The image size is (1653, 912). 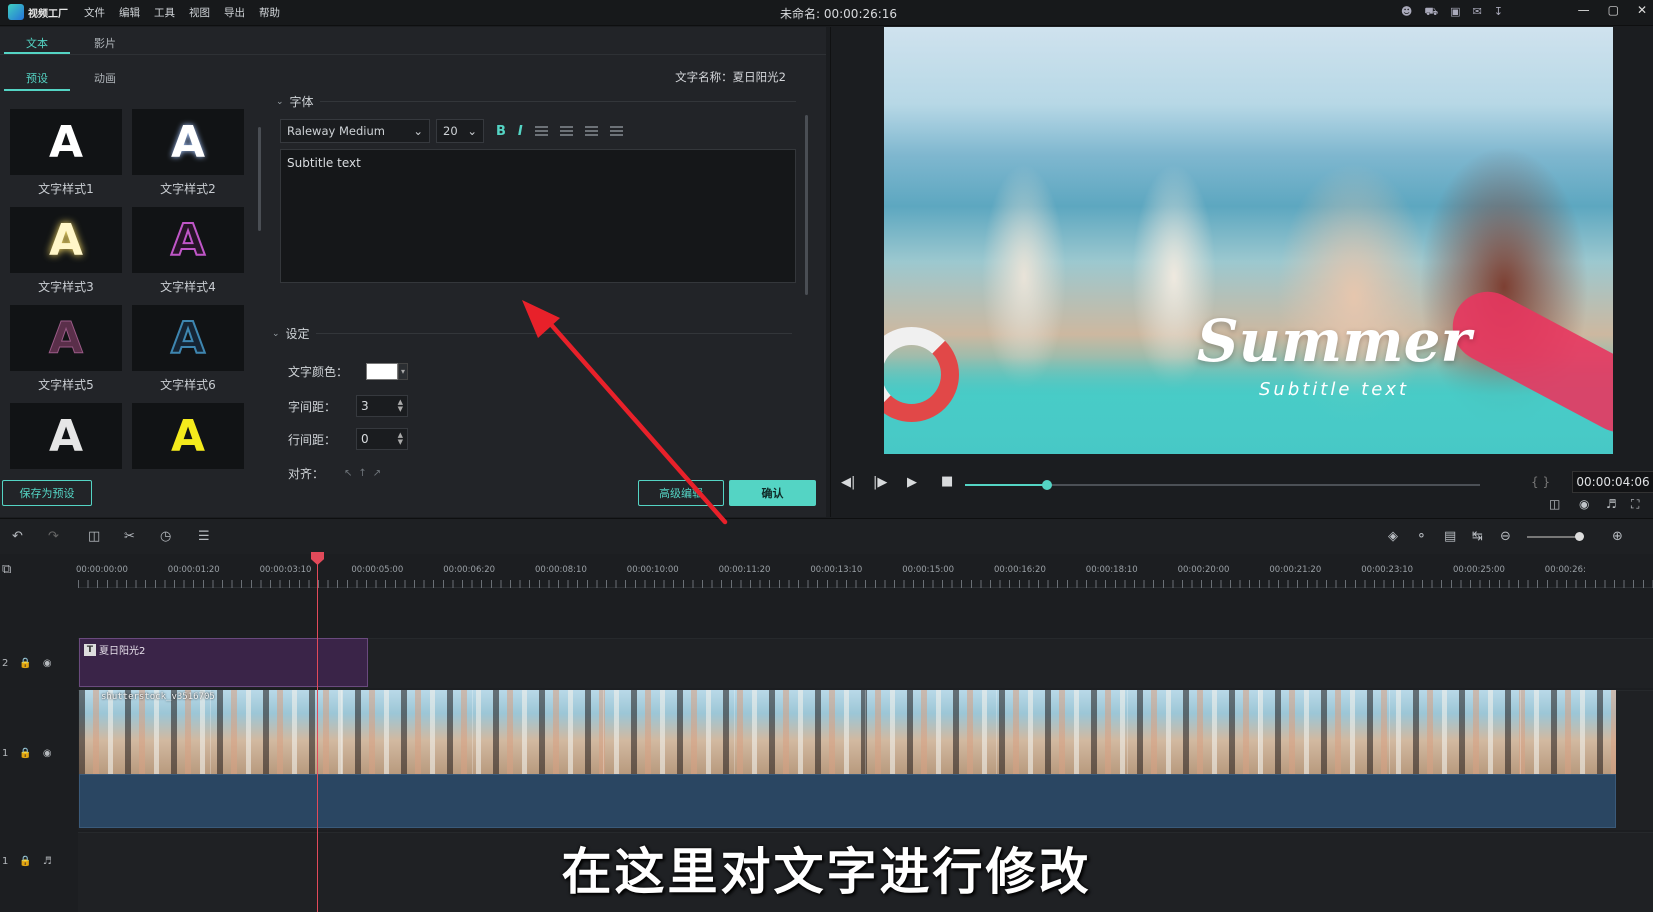 I want to click on subtab-animation: 动画, so click(x=105, y=78).